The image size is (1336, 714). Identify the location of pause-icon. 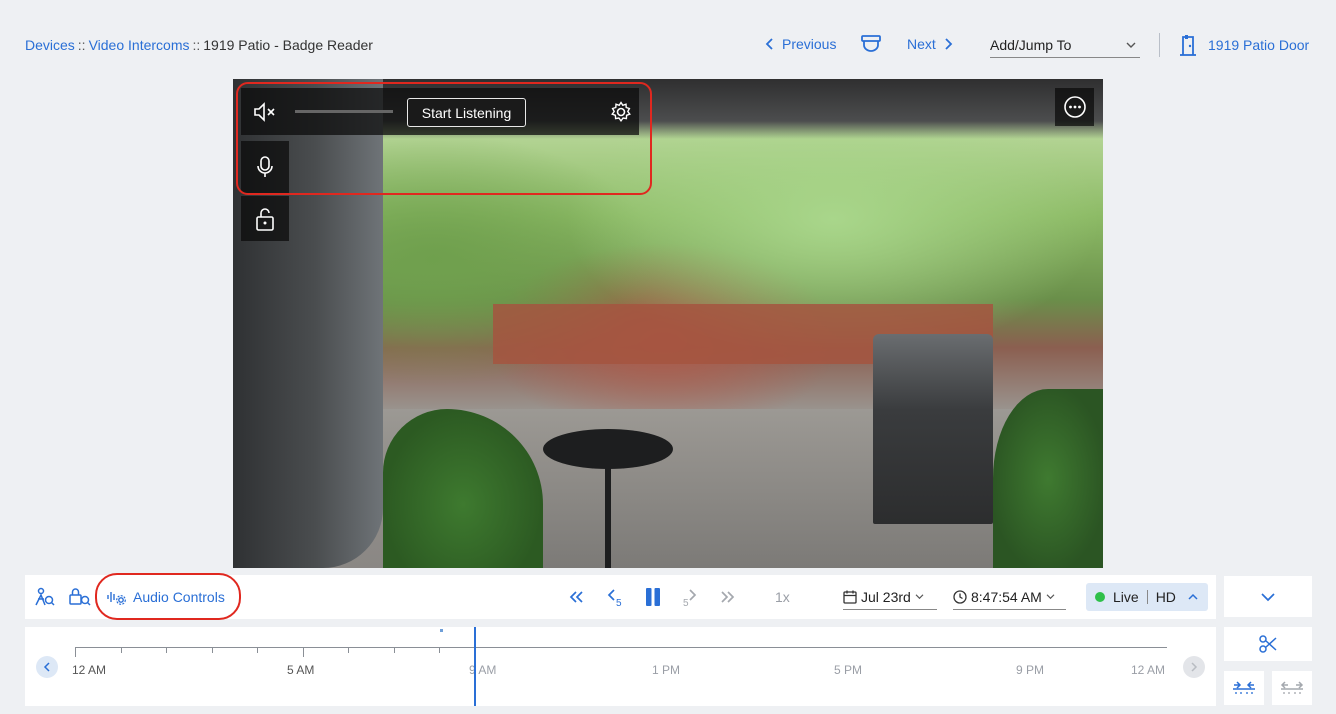
(653, 597).